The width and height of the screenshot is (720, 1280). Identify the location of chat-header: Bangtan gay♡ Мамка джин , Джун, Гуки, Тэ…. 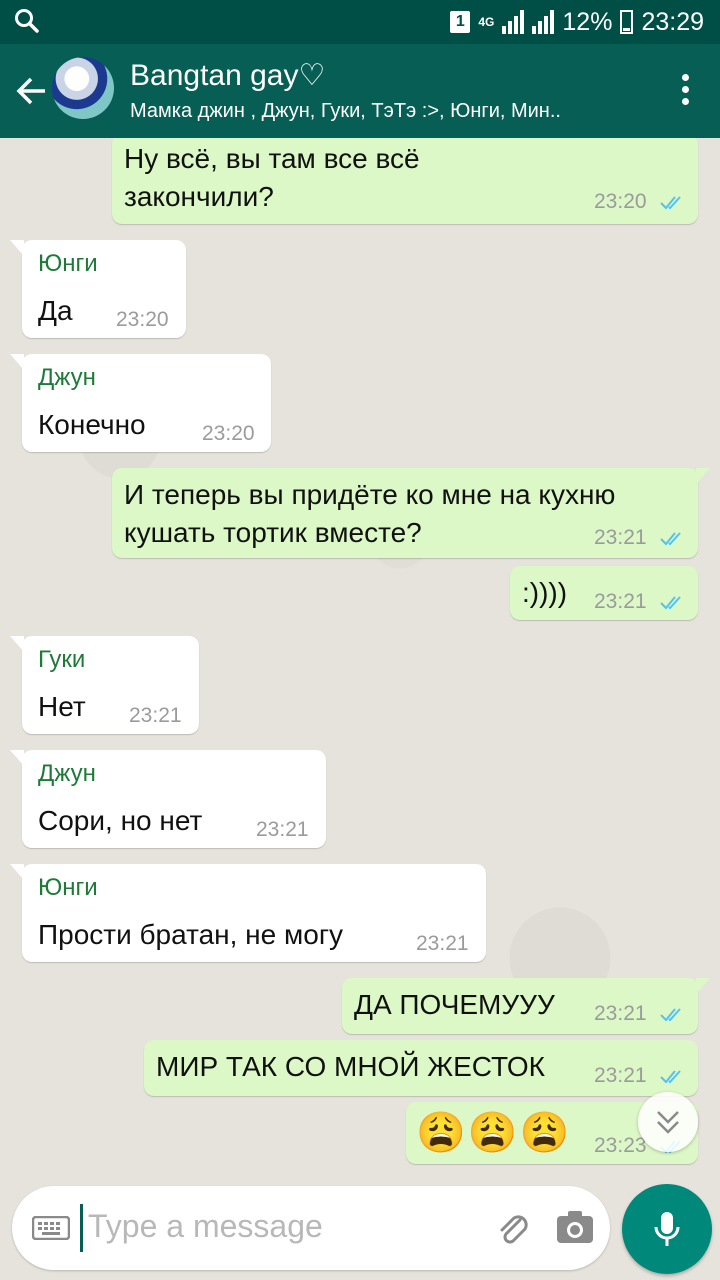
(360, 91).